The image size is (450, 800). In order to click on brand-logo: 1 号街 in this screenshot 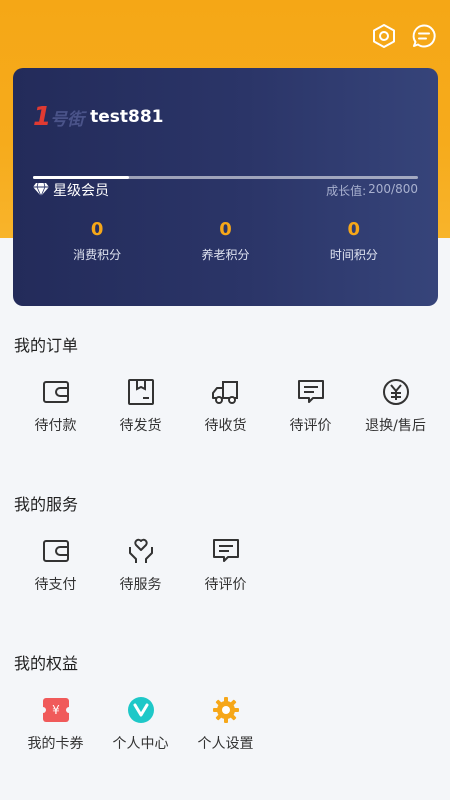, I will do `click(59, 117)`.